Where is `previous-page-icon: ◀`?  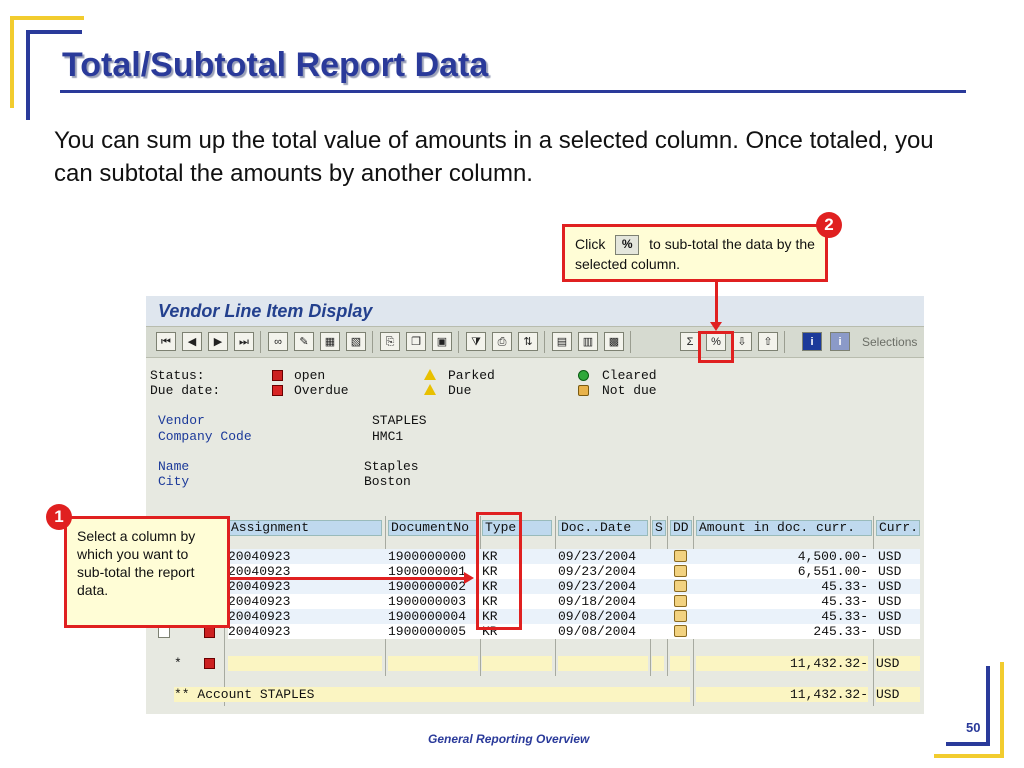 previous-page-icon: ◀ is located at coordinates (192, 341).